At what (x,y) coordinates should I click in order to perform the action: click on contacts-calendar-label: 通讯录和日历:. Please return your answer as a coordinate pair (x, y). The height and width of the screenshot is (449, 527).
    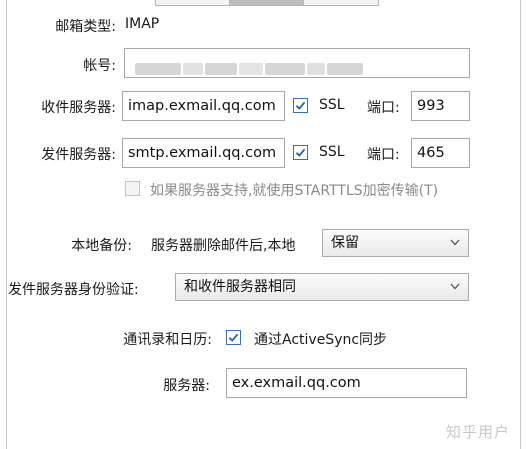
    Looking at the image, I should click on (167, 340).